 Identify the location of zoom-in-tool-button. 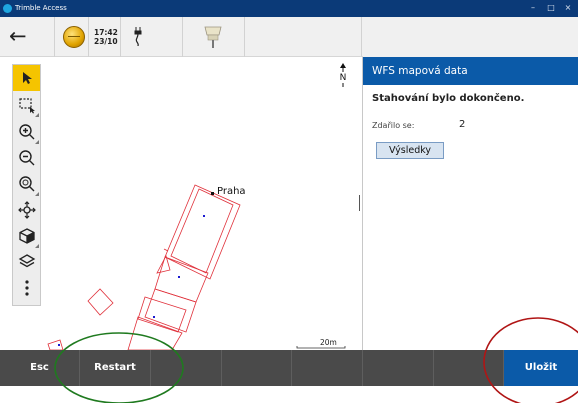
(26, 132).